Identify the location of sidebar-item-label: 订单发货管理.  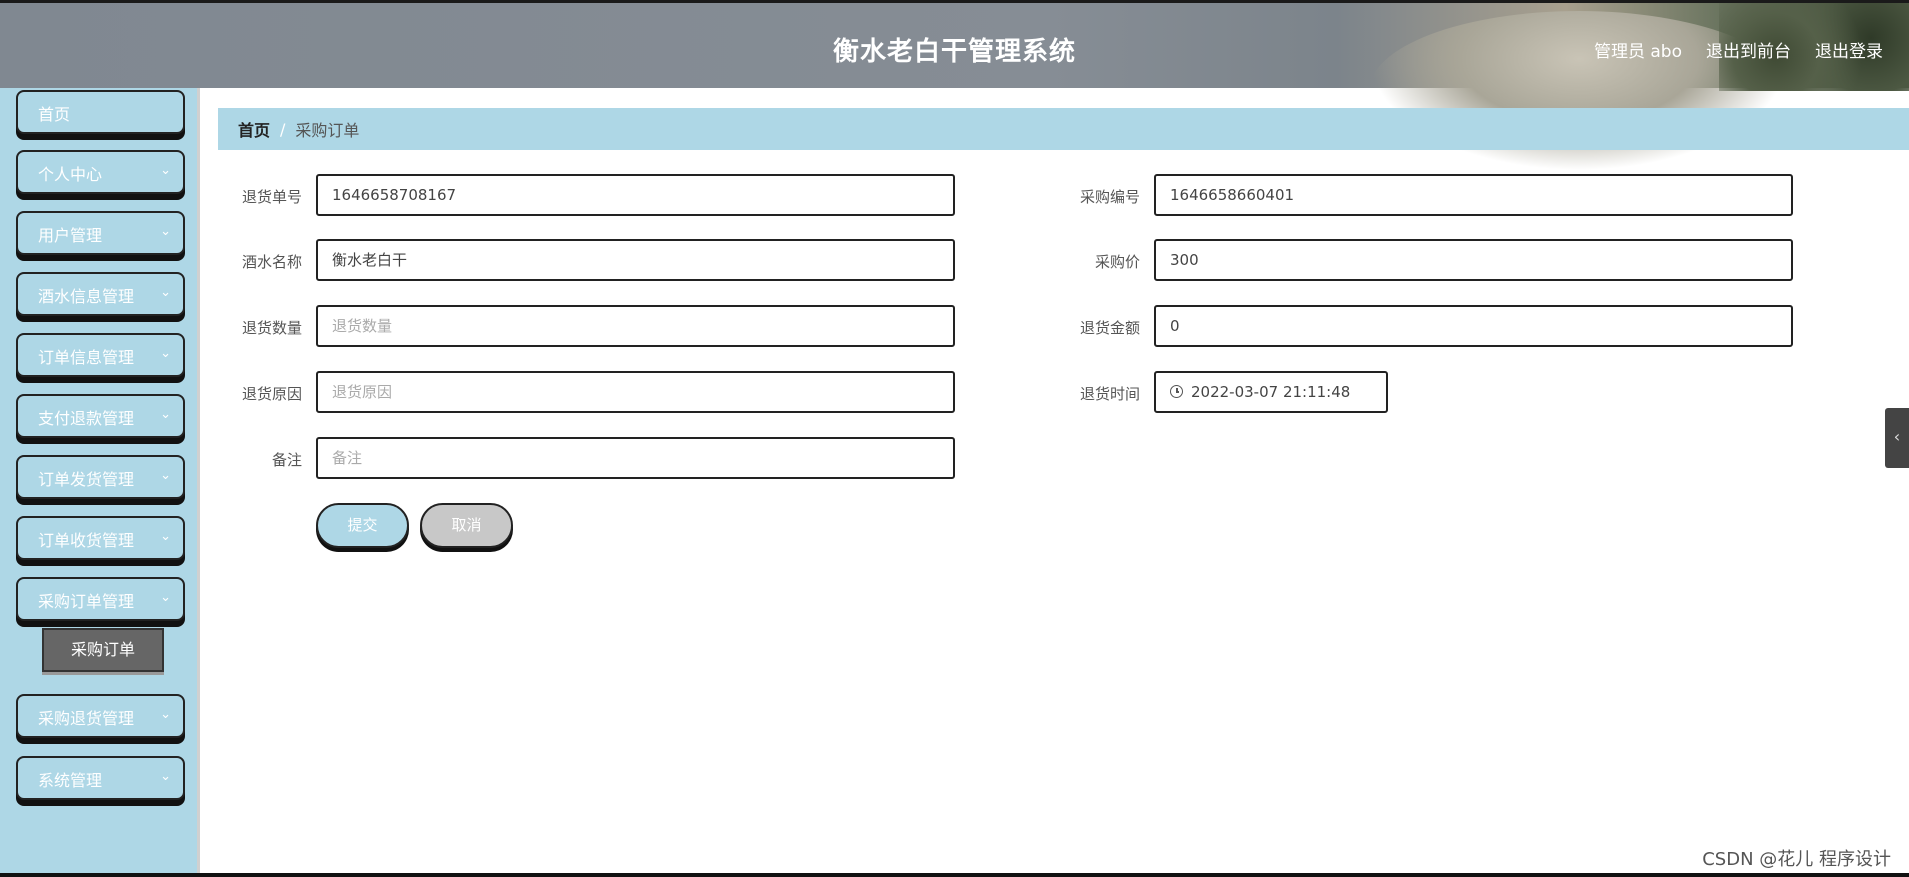
(86, 479).